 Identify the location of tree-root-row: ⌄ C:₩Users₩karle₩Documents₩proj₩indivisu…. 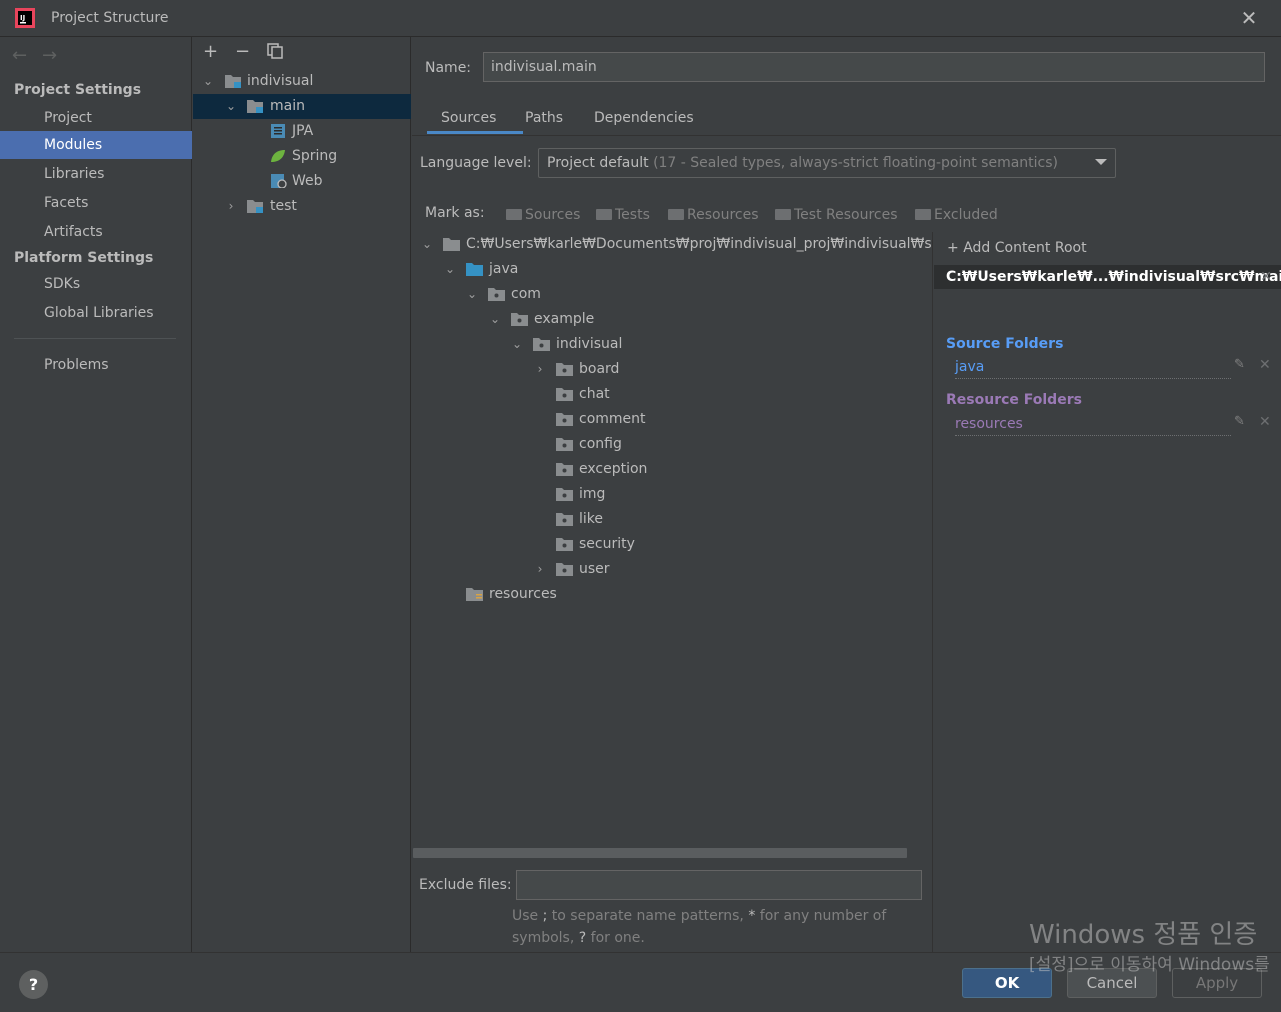
(672, 244).